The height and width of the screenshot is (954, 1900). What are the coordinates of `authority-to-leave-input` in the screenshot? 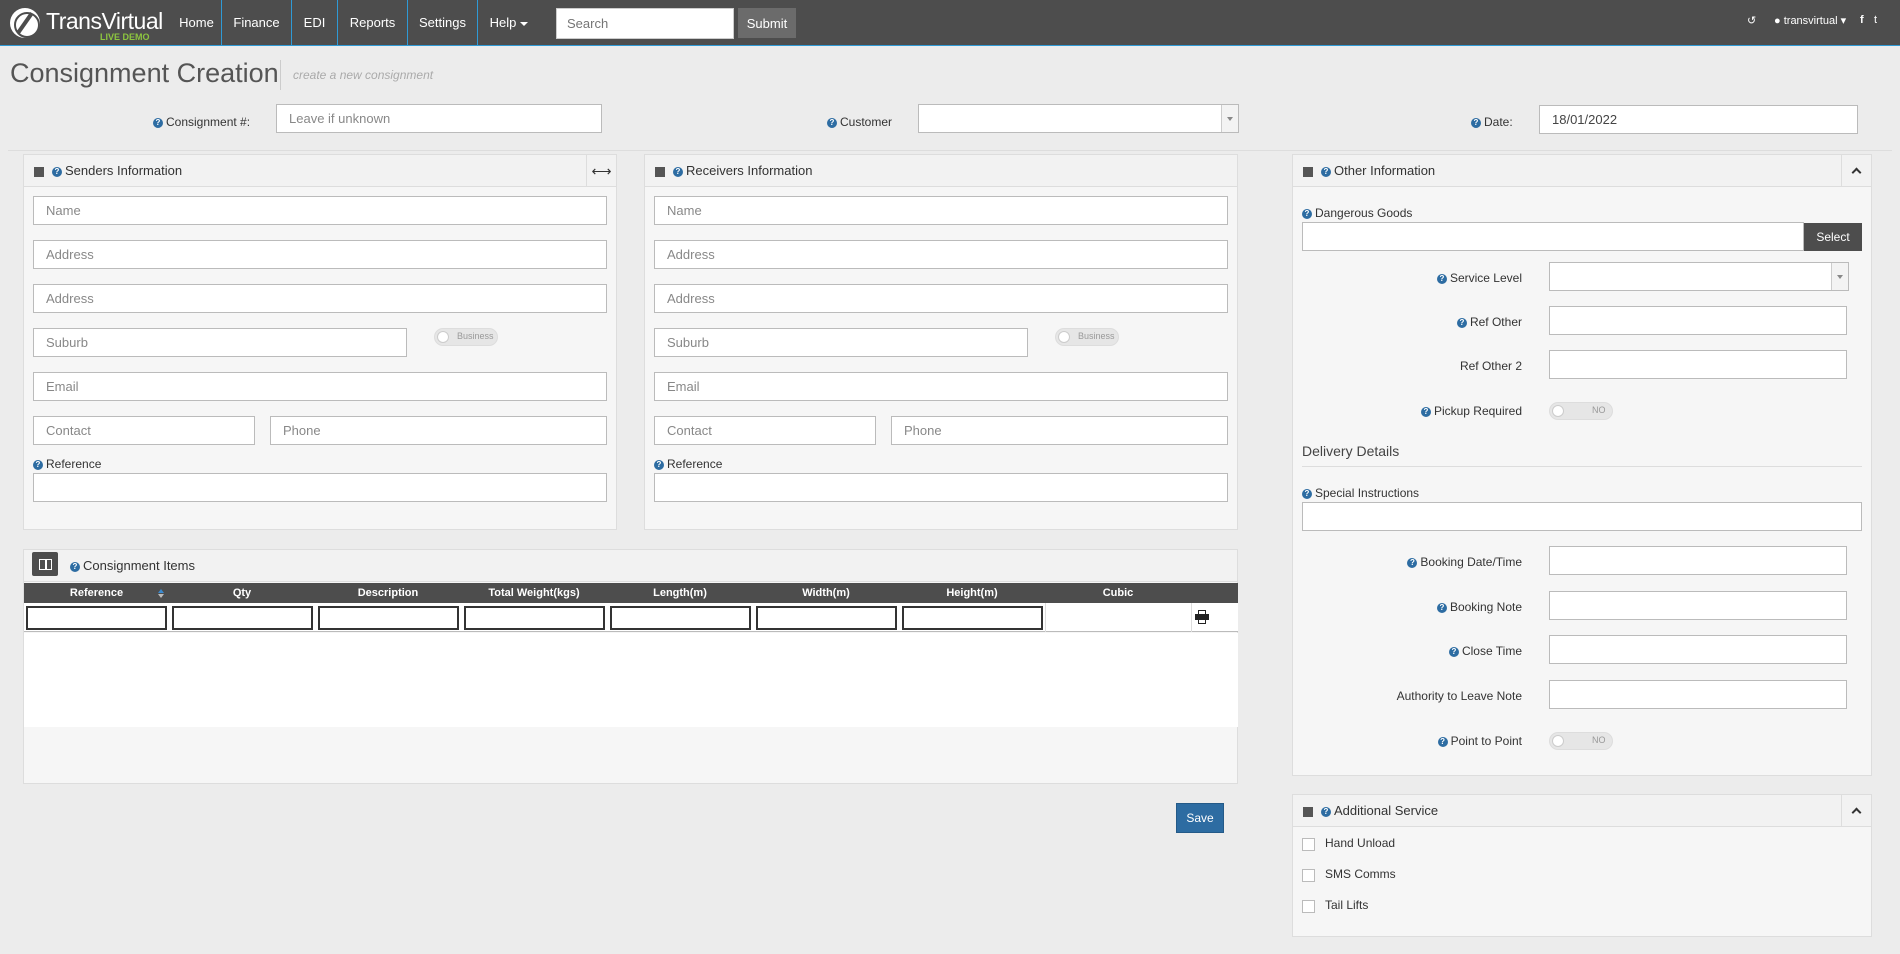 It's located at (1698, 694).